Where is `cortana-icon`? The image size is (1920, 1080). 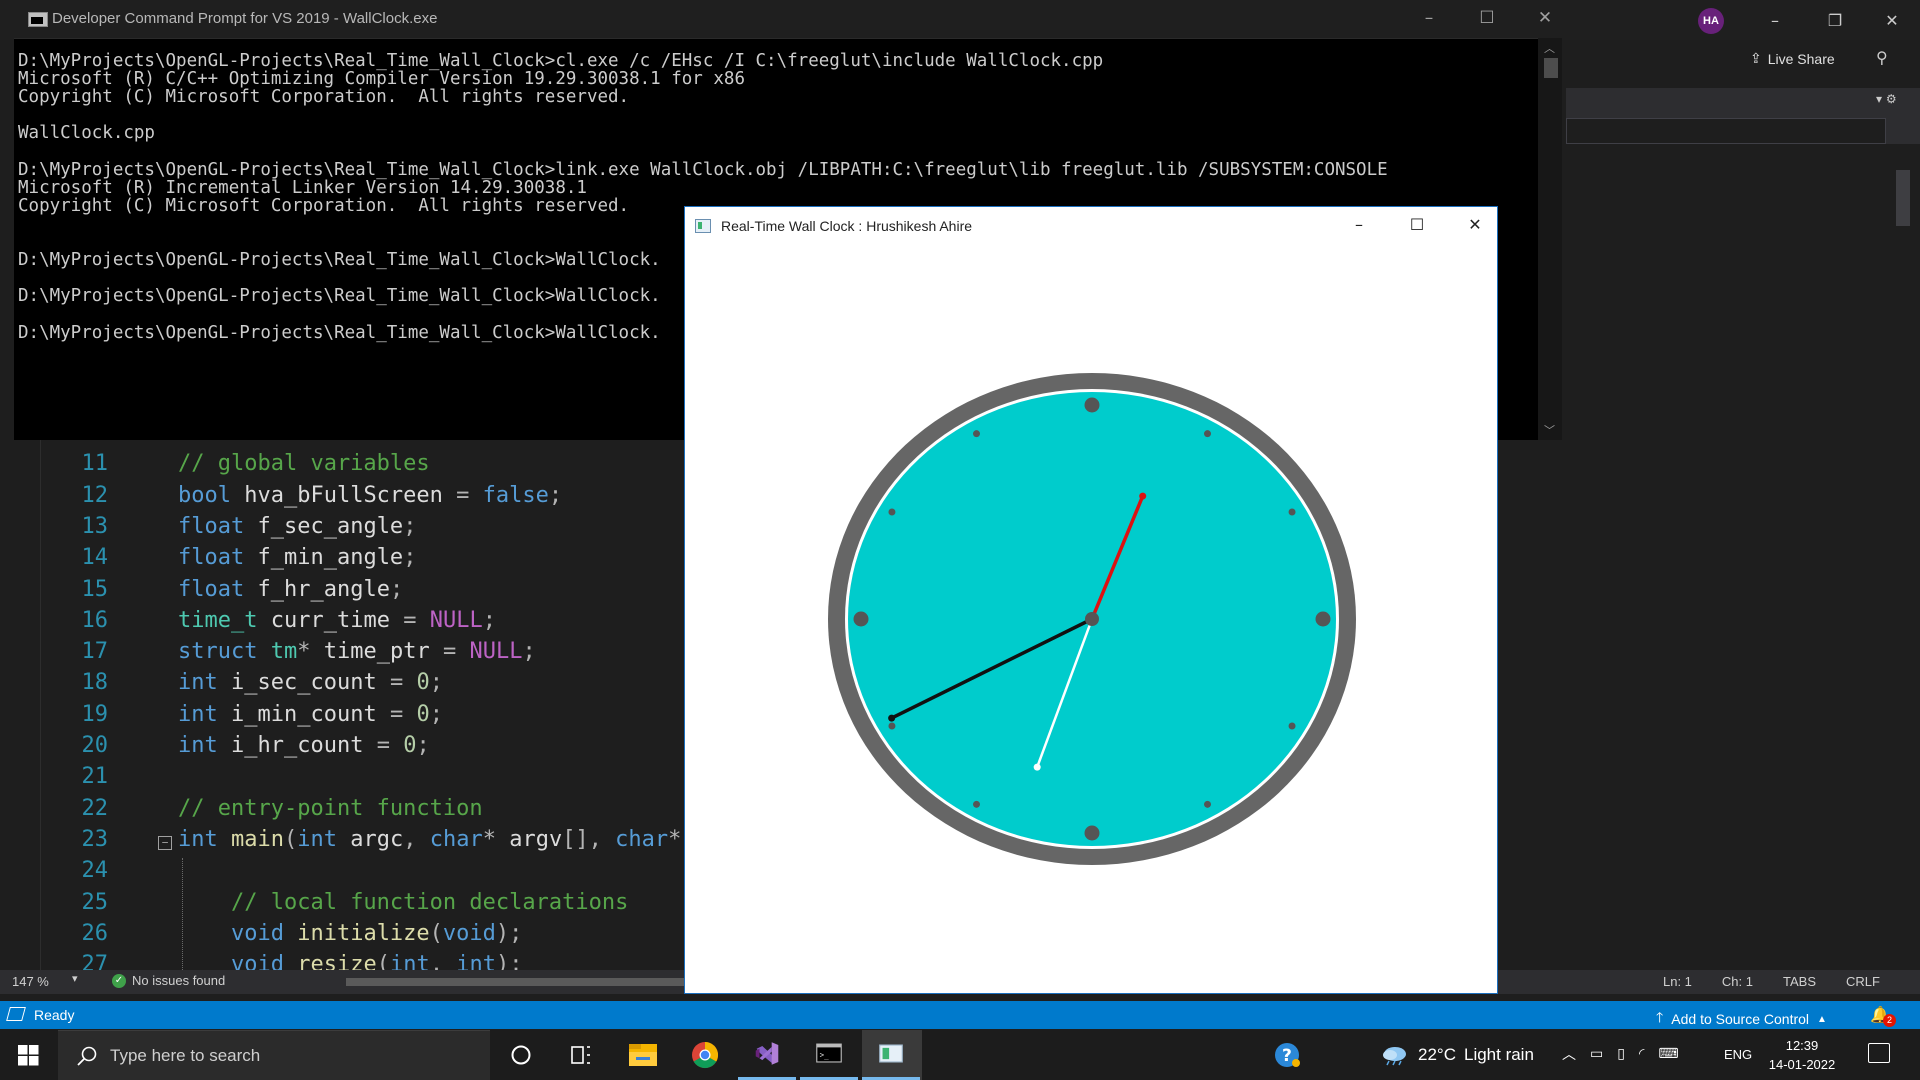 cortana-icon is located at coordinates (521, 1055).